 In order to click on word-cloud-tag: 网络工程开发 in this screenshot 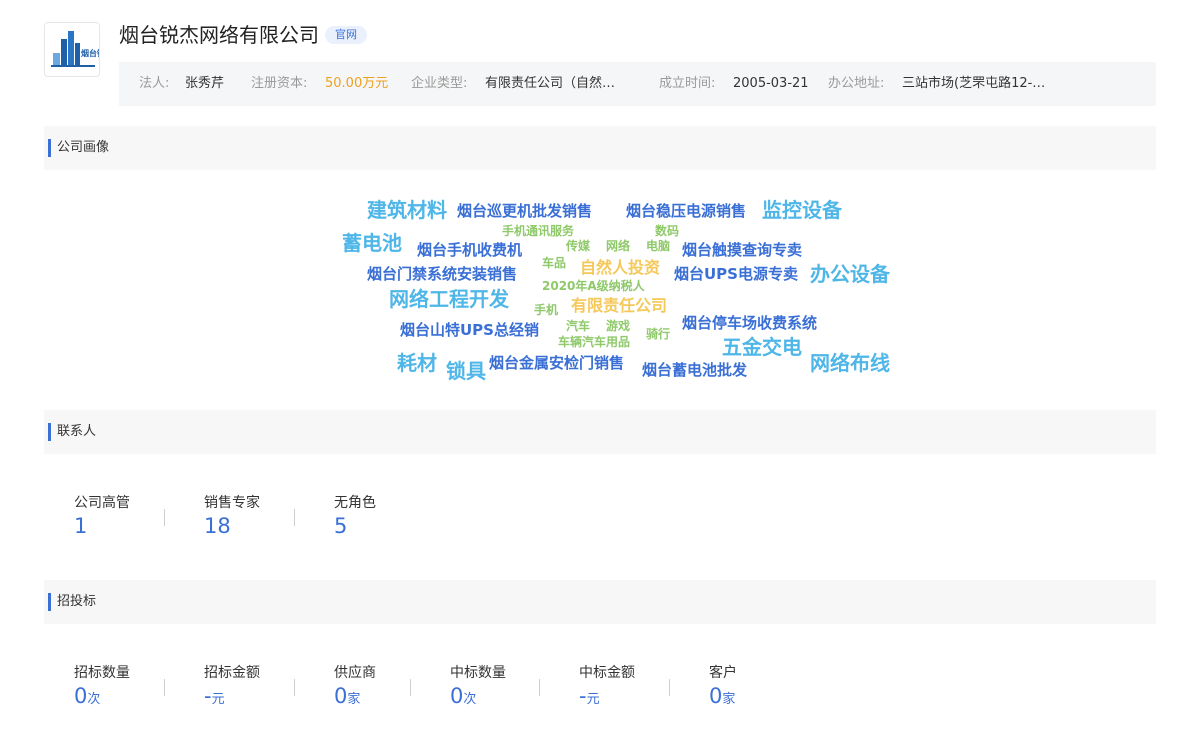, I will do `click(449, 299)`.